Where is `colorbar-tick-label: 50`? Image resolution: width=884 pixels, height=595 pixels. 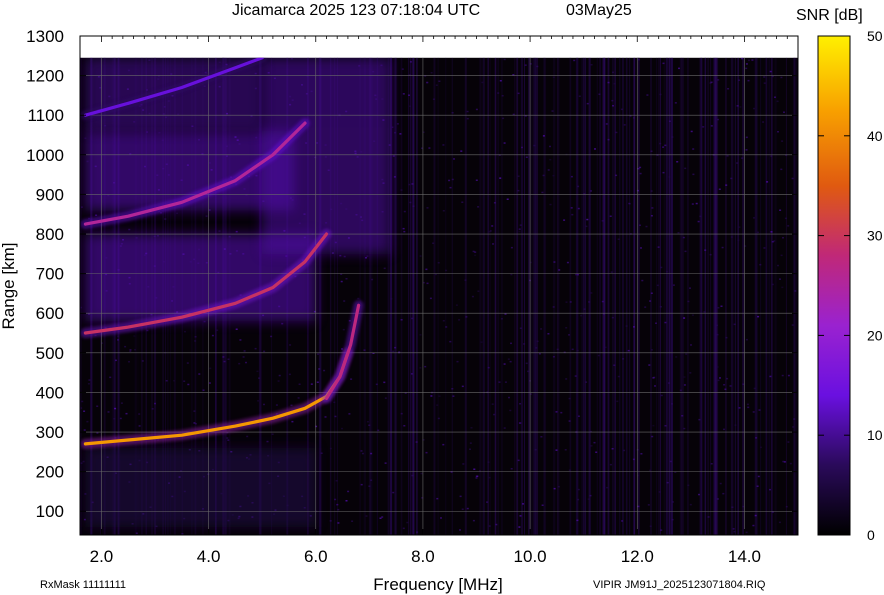 colorbar-tick-label: 50 is located at coordinates (875, 36).